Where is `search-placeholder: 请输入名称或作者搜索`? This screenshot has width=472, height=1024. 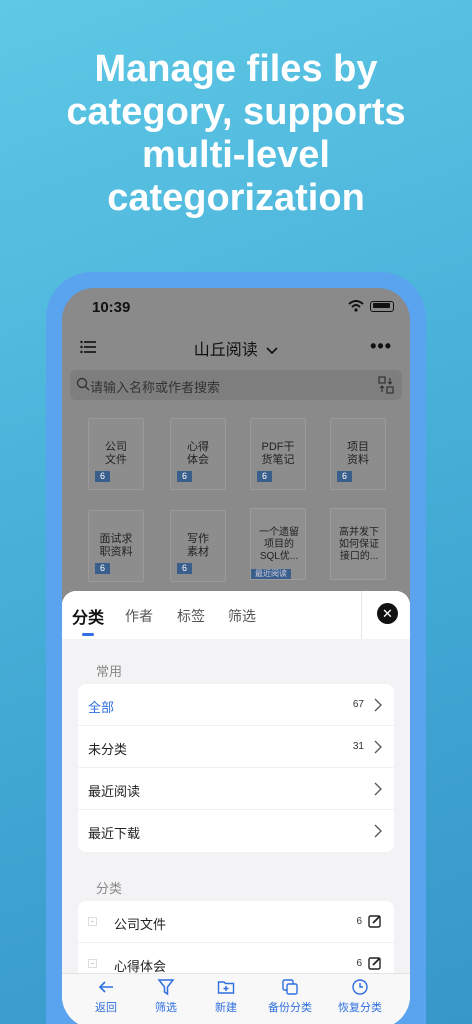 search-placeholder: 请输入名称或作者搜索 is located at coordinates (155, 387).